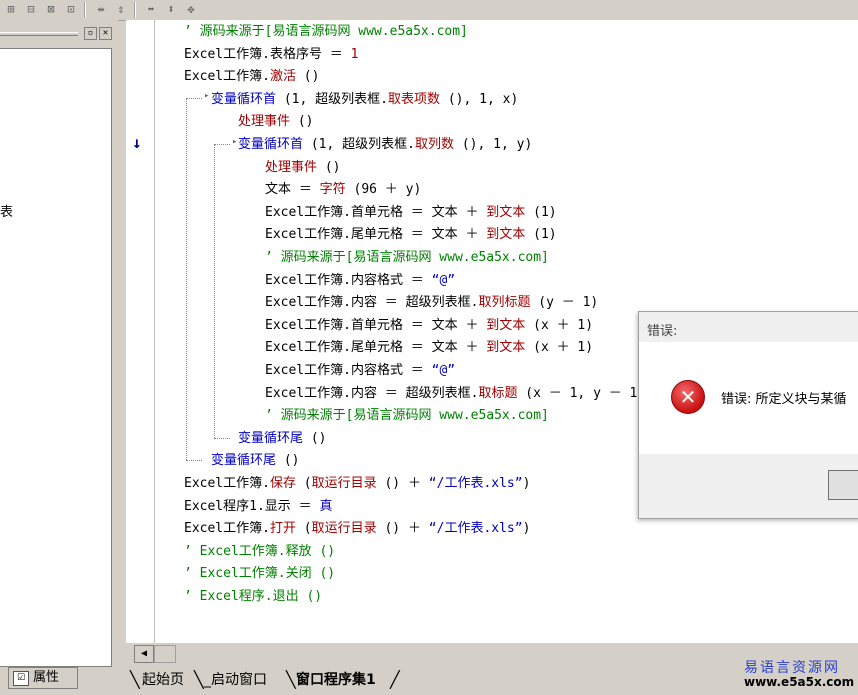  Describe the element at coordinates (137, 142) in the screenshot. I see `current-line-arrow-icon: ↓` at that location.